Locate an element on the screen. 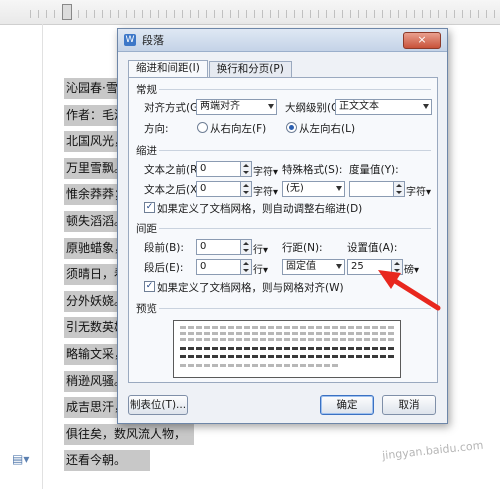  annotation-arrow is located at coordinates (409, 290).